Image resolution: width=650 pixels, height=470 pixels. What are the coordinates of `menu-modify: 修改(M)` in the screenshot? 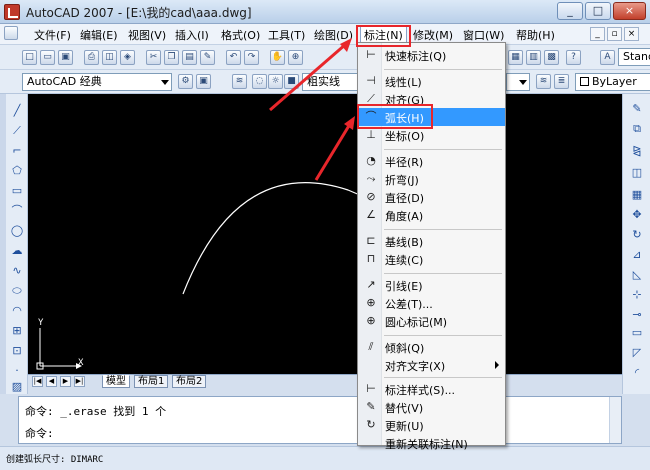 It's located at (433, 35).